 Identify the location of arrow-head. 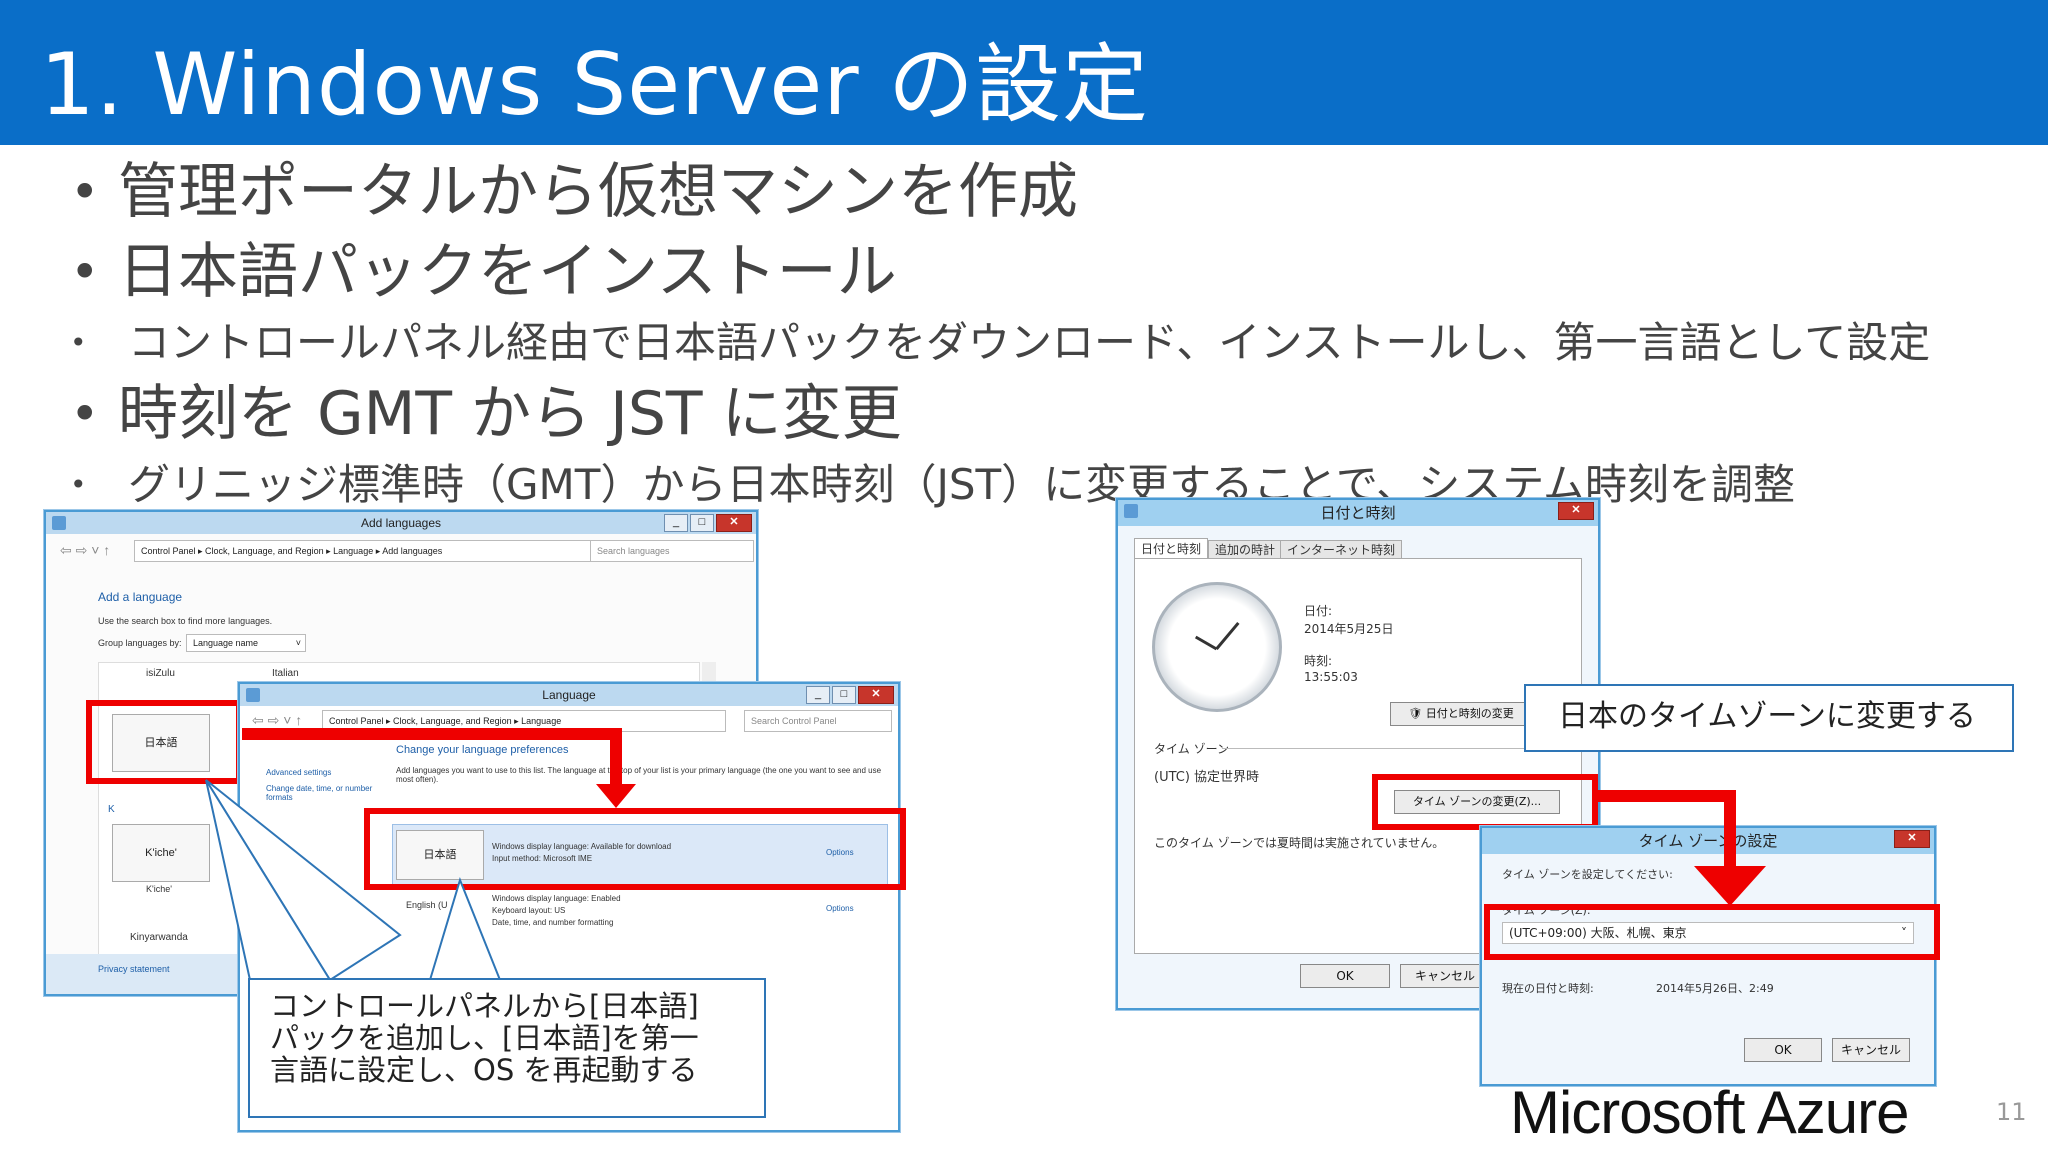
(1730, 886).